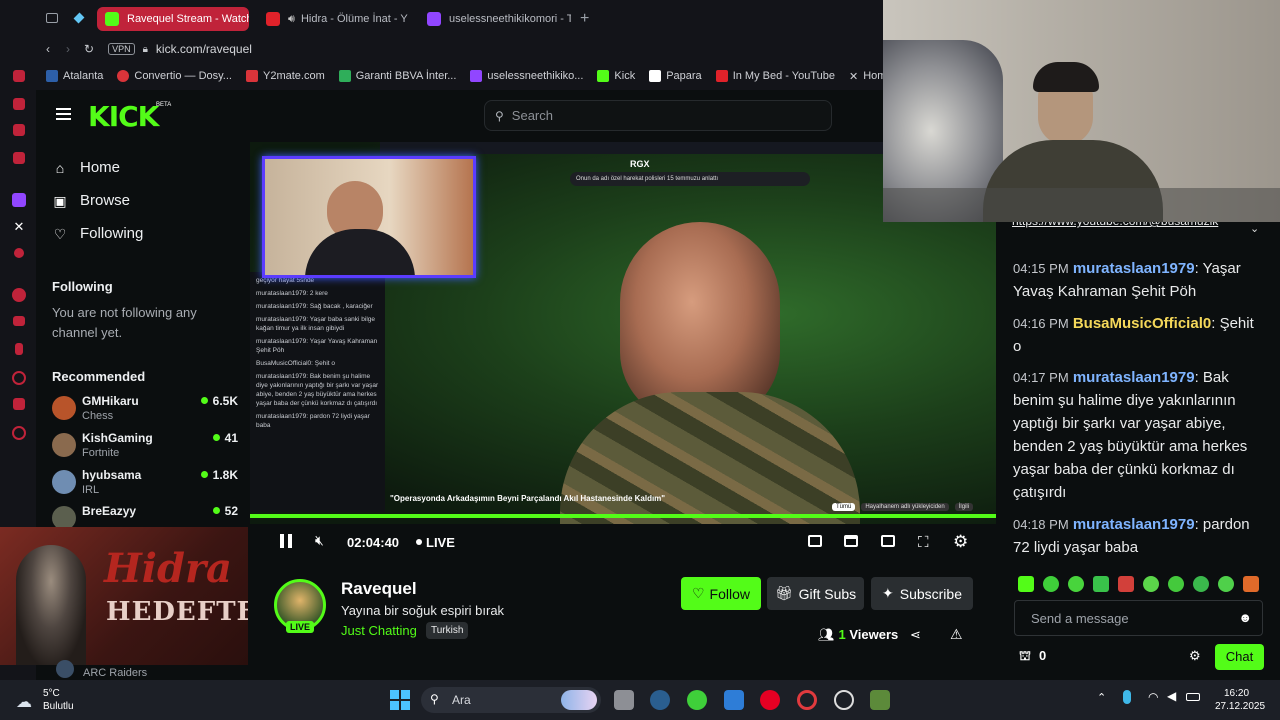  What do you see at coordinates (923, 542) in the screenshot?
I see `fullscreen-icon: ⛶` at bounding box center [923, 542].